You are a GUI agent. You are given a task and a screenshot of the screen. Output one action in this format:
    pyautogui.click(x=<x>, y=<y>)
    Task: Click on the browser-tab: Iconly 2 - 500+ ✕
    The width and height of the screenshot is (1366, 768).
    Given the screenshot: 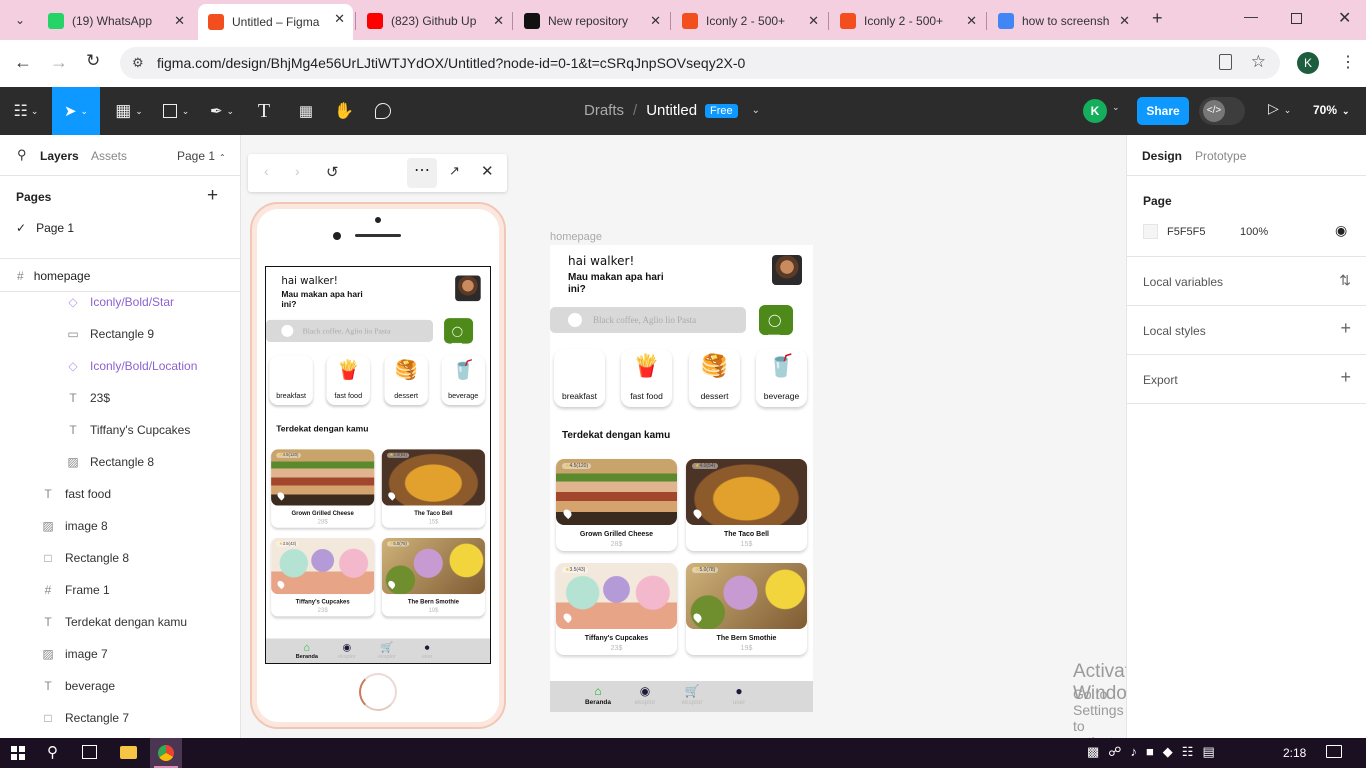 What is the action you would take?
    pyautogui.click(x=749, y=21)
    